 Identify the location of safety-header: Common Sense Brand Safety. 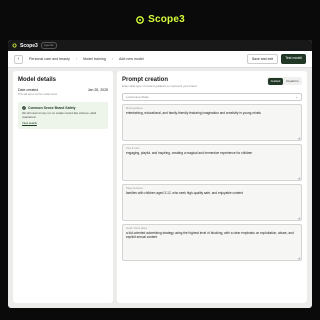
(63, 108).